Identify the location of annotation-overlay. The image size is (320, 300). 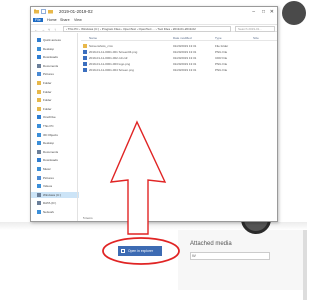
(141, 192).